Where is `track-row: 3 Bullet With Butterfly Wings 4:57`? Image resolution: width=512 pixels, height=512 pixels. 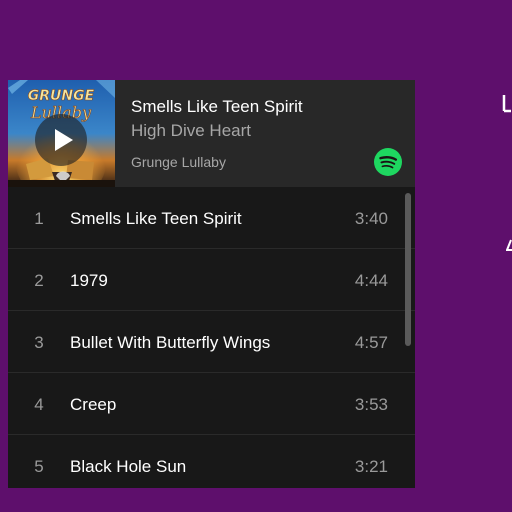 track-row: 3 Bullet With Butterfly Wings 4:57 is located at coordinates (211, 342).